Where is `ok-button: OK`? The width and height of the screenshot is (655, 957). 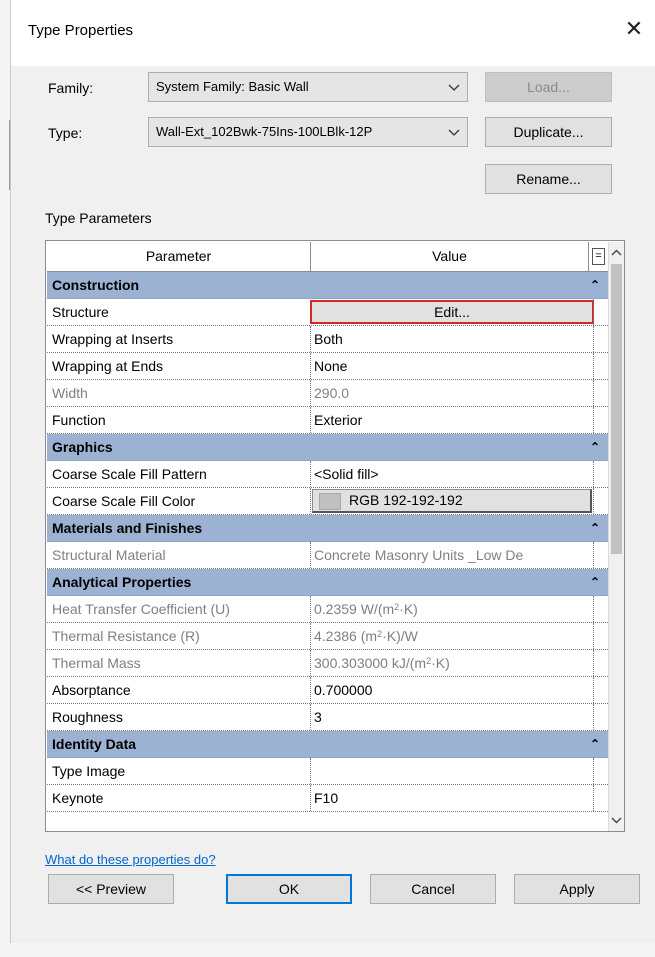
ok-button: OK is located at coordinates (289, 889).